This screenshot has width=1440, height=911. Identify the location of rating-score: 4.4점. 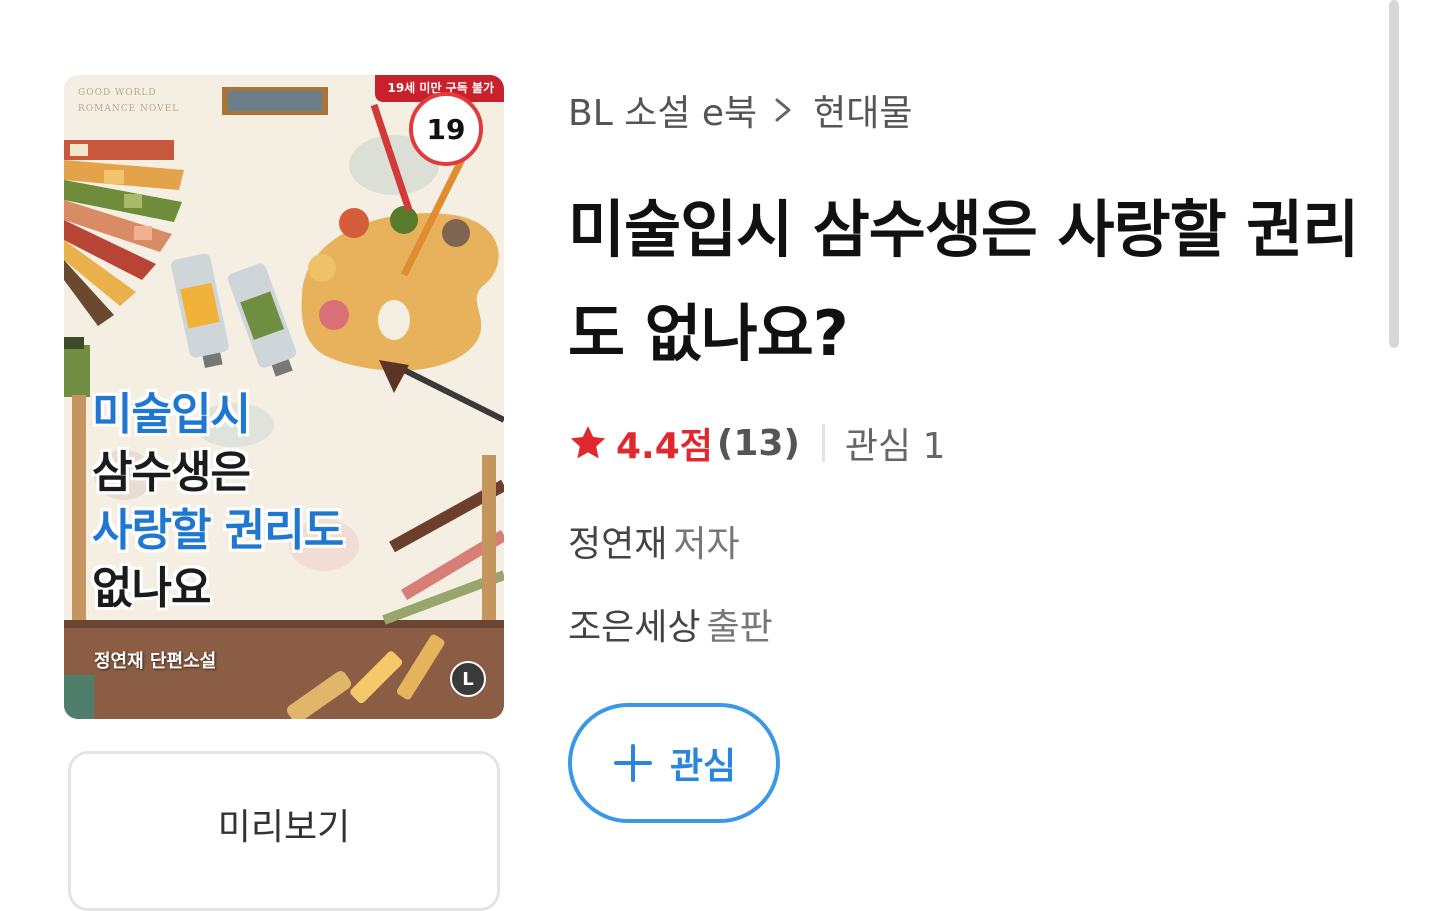
(664, 446).